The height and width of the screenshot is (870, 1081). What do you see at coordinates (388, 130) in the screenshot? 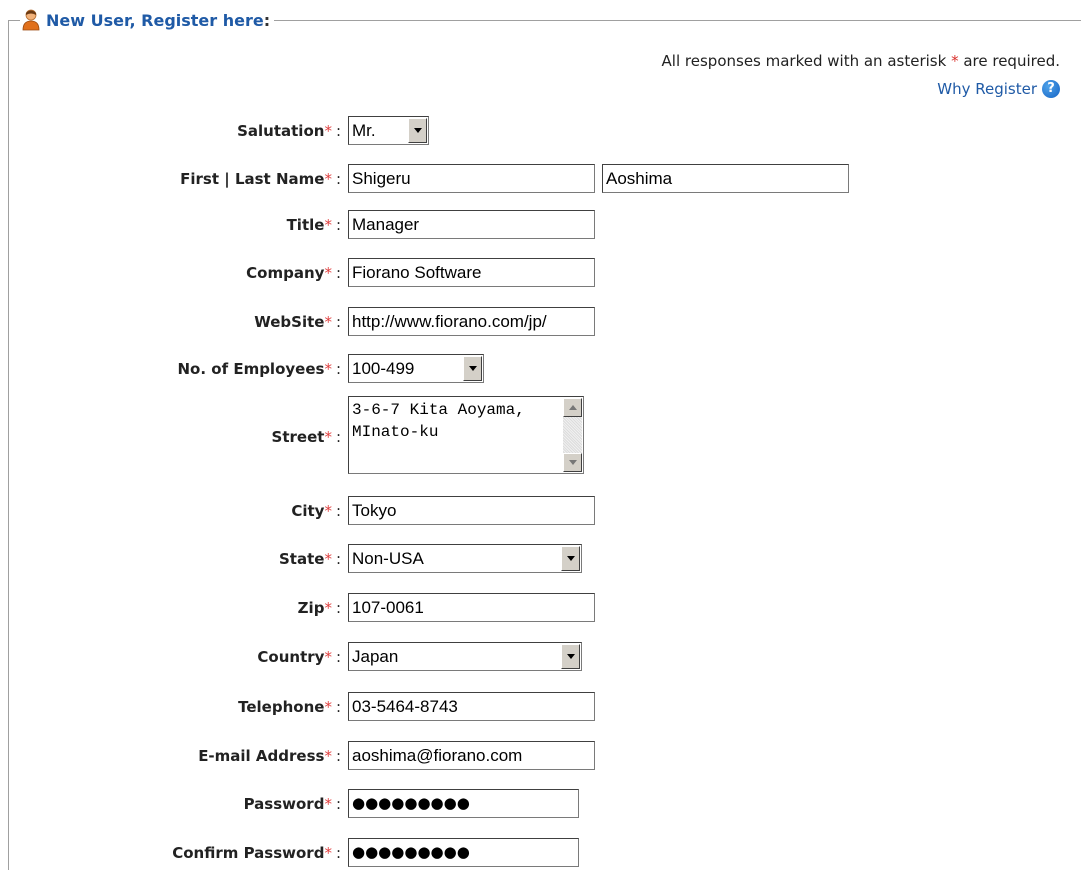
I see `salutation-select: Mr.` at bounding box center [388, 130].